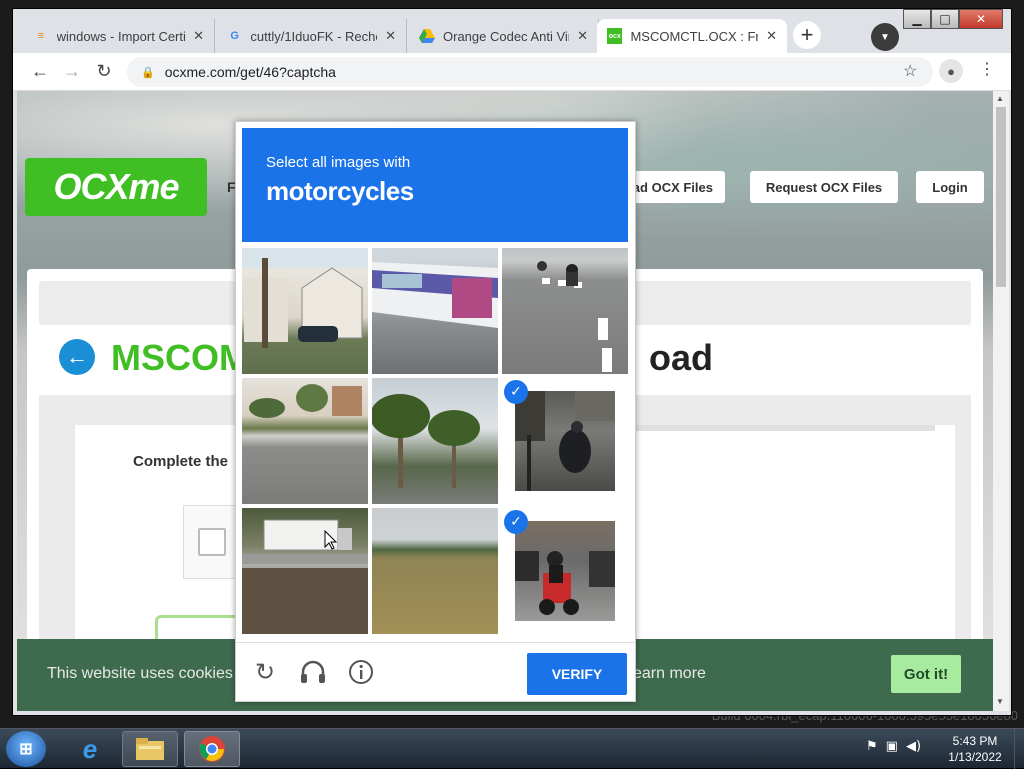 The height and width of the screenshot is (769, 1024). Describe the element at coordinates (926, 674) in the screenshot. I see `got-it-button: Got it!` at that location.